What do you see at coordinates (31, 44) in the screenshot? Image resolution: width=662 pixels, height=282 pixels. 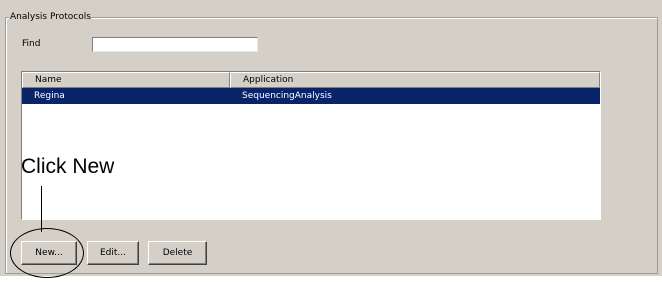 I see `find-label: Find` at bounding box center [31, 44].